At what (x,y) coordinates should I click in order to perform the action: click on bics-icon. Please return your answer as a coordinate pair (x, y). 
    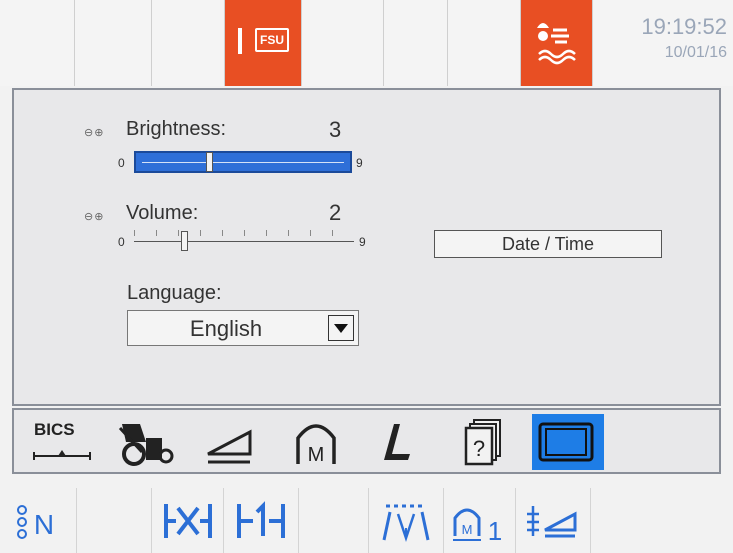
    Looking at the image, I should click on (62, 455).